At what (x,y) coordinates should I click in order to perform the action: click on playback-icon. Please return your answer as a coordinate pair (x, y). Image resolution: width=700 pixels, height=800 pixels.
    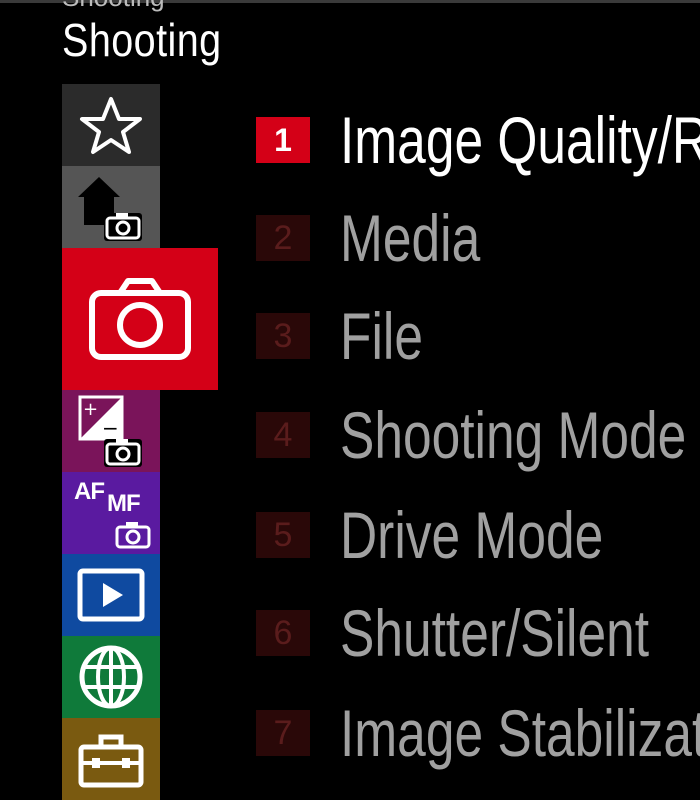
    Looking at the image, I should click on (111, 595).